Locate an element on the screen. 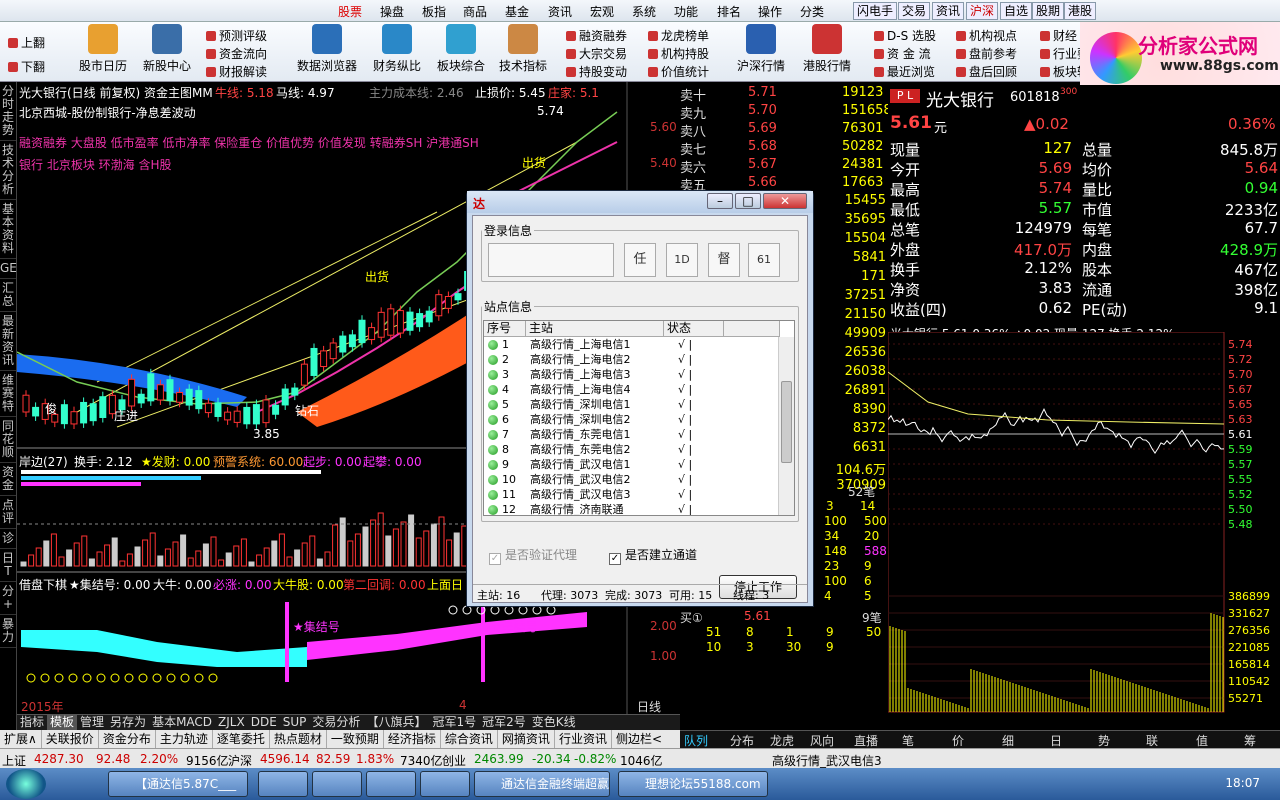 Image resolution: width=1280 pixels, height=800 pixels. toolbar-button: 新股中心 is located at coordinates (167, 49).